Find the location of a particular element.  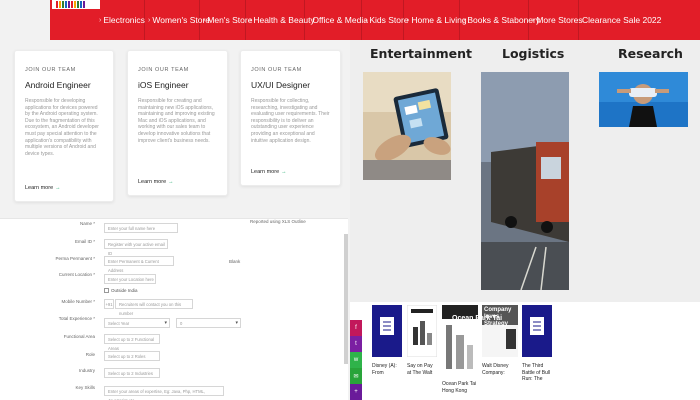

label-email: Email ID * is located at coordinates (84, 241).